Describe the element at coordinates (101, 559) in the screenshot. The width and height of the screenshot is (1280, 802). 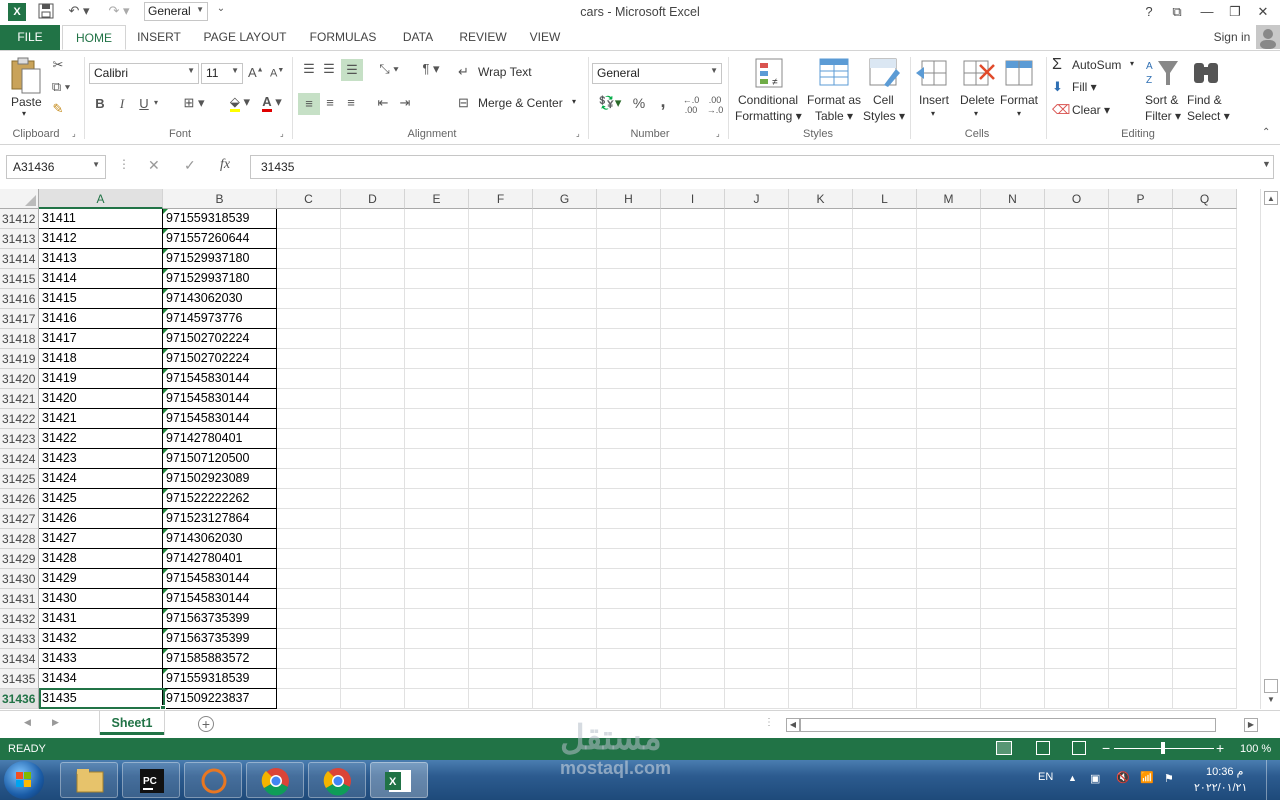
I see `cell-a: 31428` at that location.